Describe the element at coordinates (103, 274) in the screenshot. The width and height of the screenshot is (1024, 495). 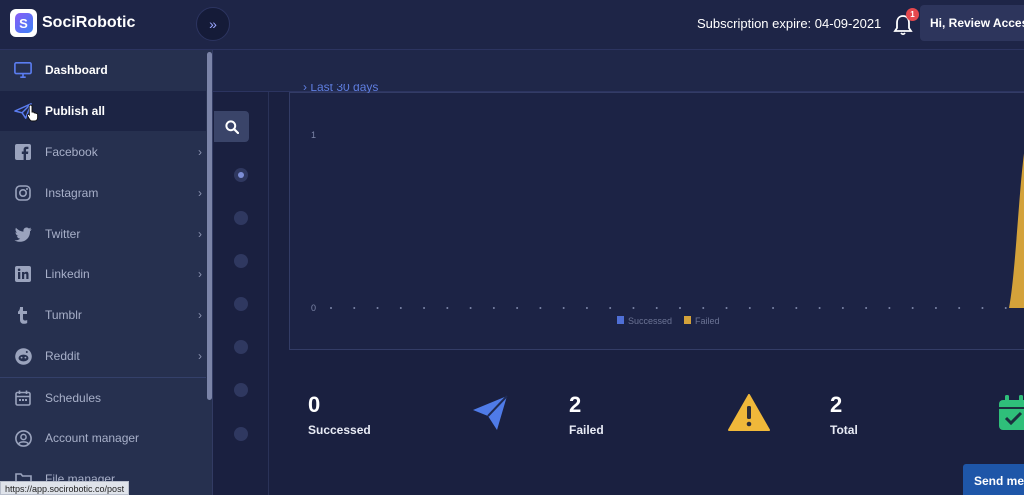
I see `sidebar-item-linkedin: Linkedin ›` at that location.